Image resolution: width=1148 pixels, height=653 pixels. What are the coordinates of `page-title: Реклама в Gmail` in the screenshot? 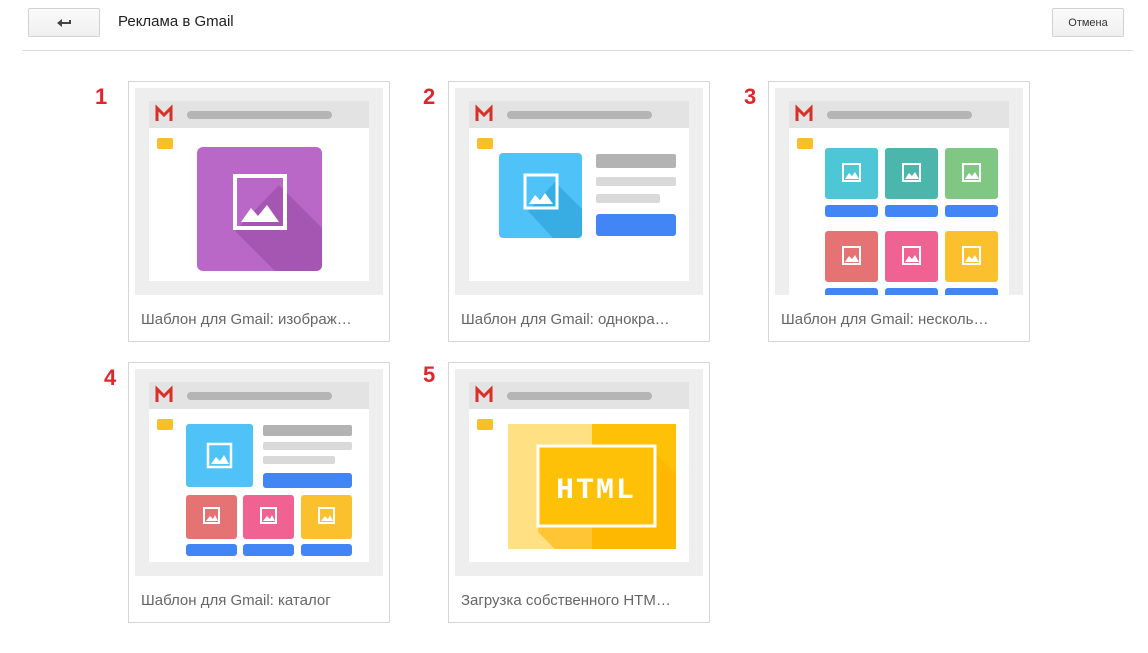 It's located at (176, 21).